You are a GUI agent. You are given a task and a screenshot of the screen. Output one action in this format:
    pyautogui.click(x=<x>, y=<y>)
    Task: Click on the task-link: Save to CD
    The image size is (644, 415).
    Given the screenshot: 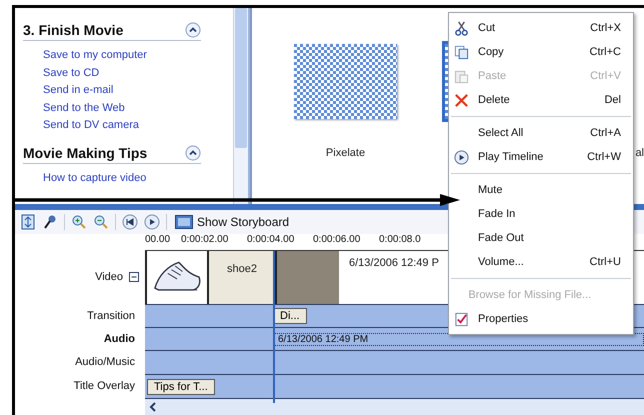 What is the action you would take?
    pyautogui.click(x=138, y=73)
    